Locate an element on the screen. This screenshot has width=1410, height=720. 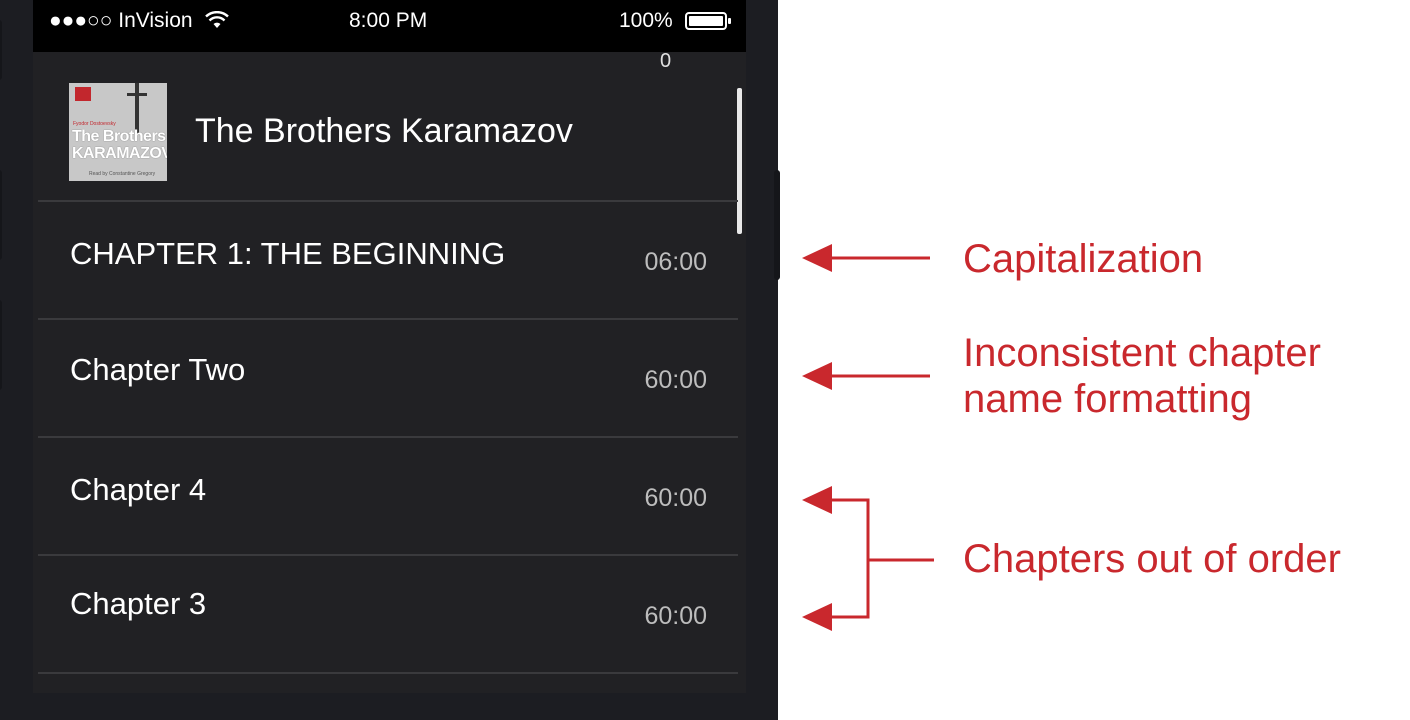
annotation-inconsistent-formatting: Inconsistent chapter name formatting is located at coordinates (1142, 376).